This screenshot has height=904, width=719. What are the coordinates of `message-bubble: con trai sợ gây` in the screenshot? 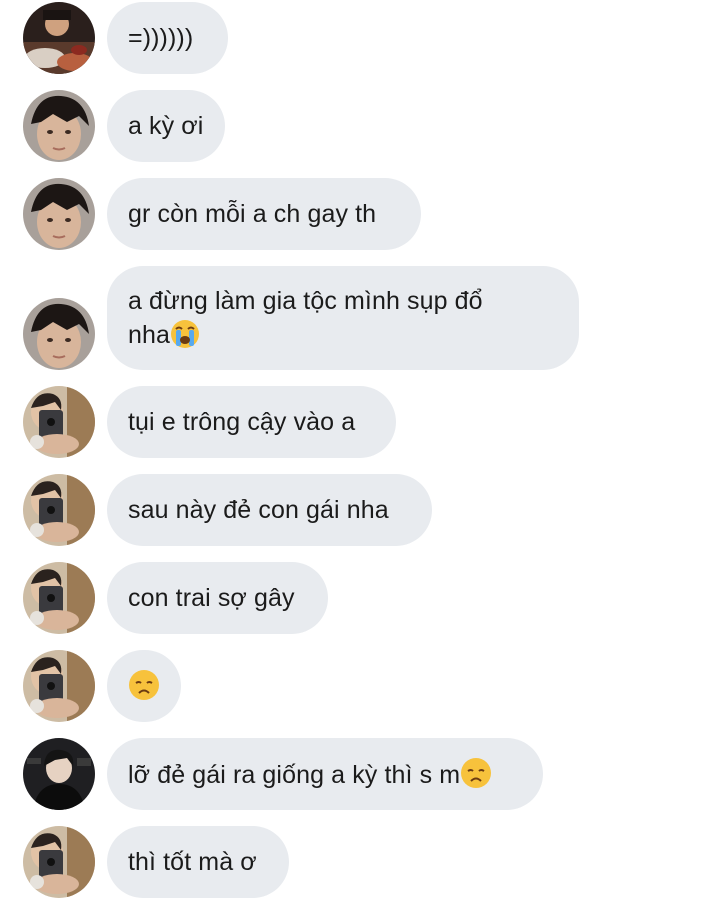 It's located at (217, 598).